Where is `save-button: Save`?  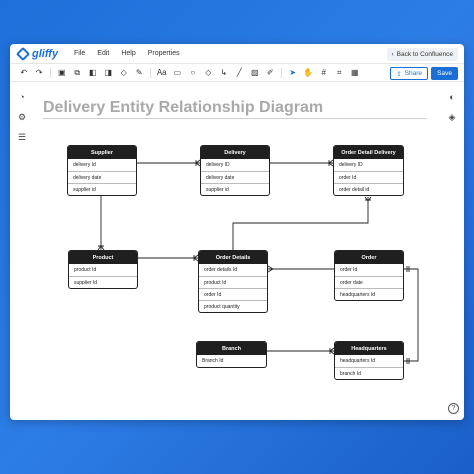
save-button: Save is located at coordinates (444, 73).